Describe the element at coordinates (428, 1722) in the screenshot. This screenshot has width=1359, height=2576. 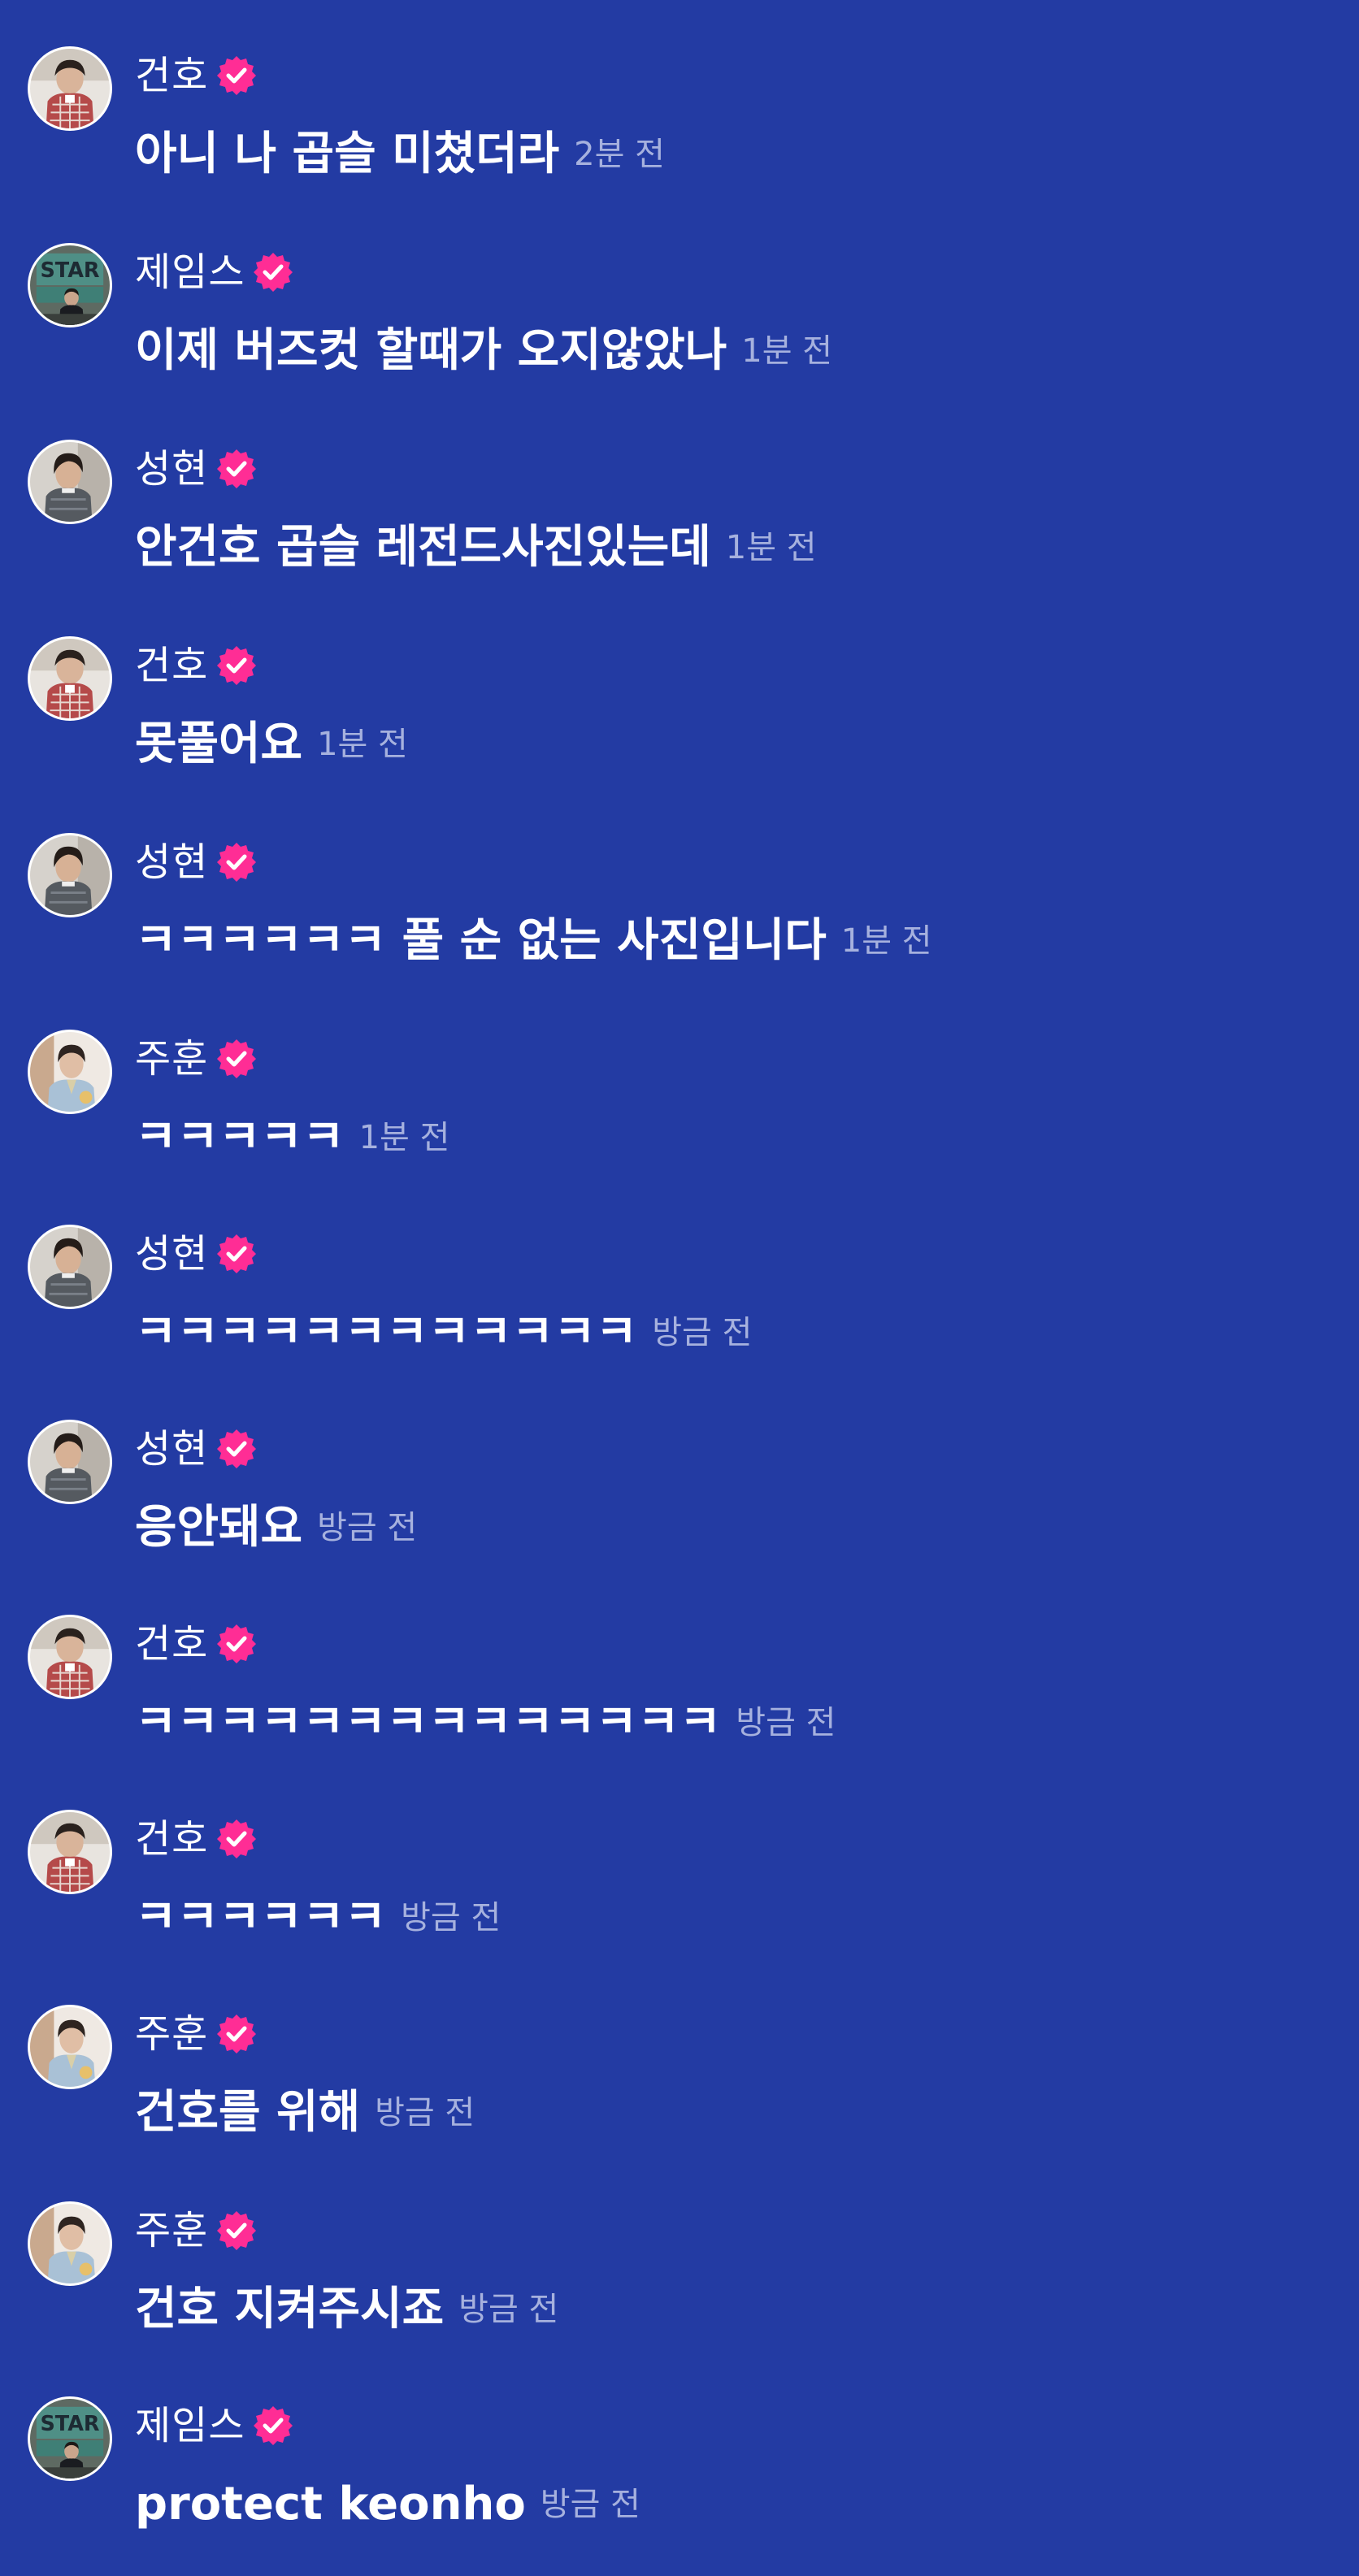
I see `message-text: ㅋㅋㅋㅋㅋㅋㅋㅋㅋㅋㅋㅋㅋㅋ` at that location.